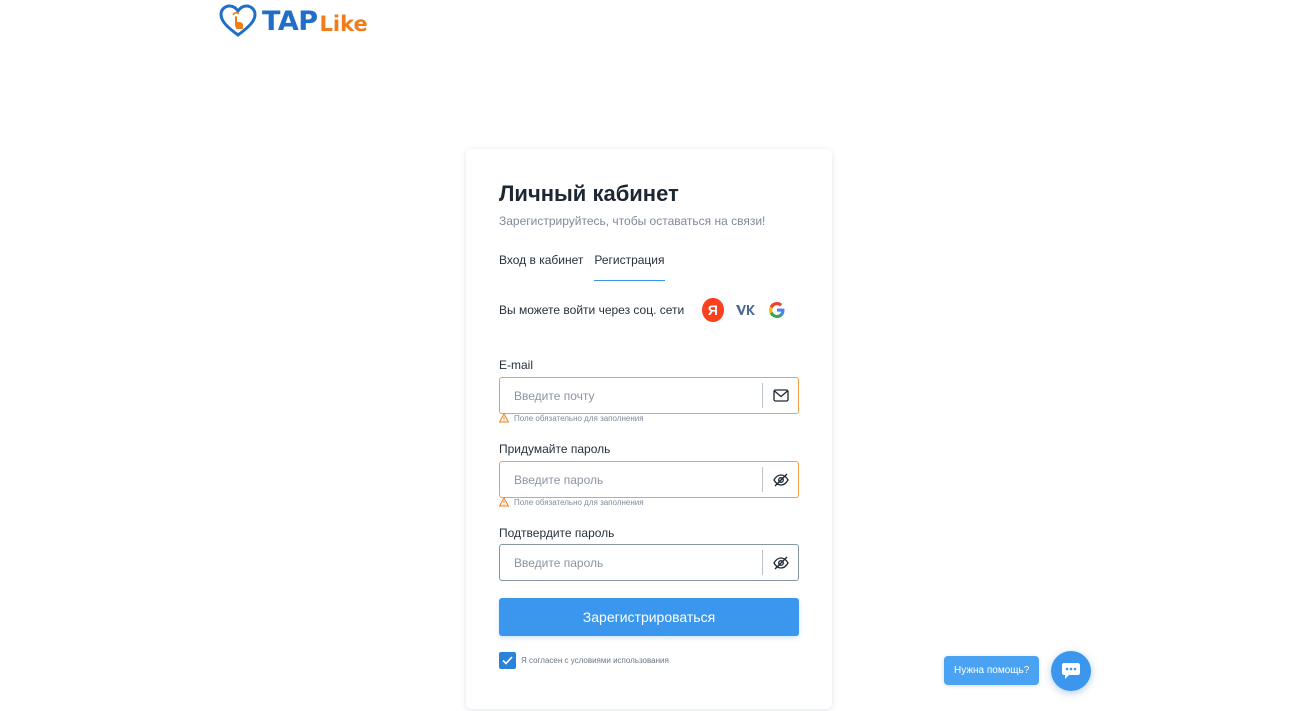  I want to click on social-login: Вы можете войти через соц. сети Я, so click(649, 310).